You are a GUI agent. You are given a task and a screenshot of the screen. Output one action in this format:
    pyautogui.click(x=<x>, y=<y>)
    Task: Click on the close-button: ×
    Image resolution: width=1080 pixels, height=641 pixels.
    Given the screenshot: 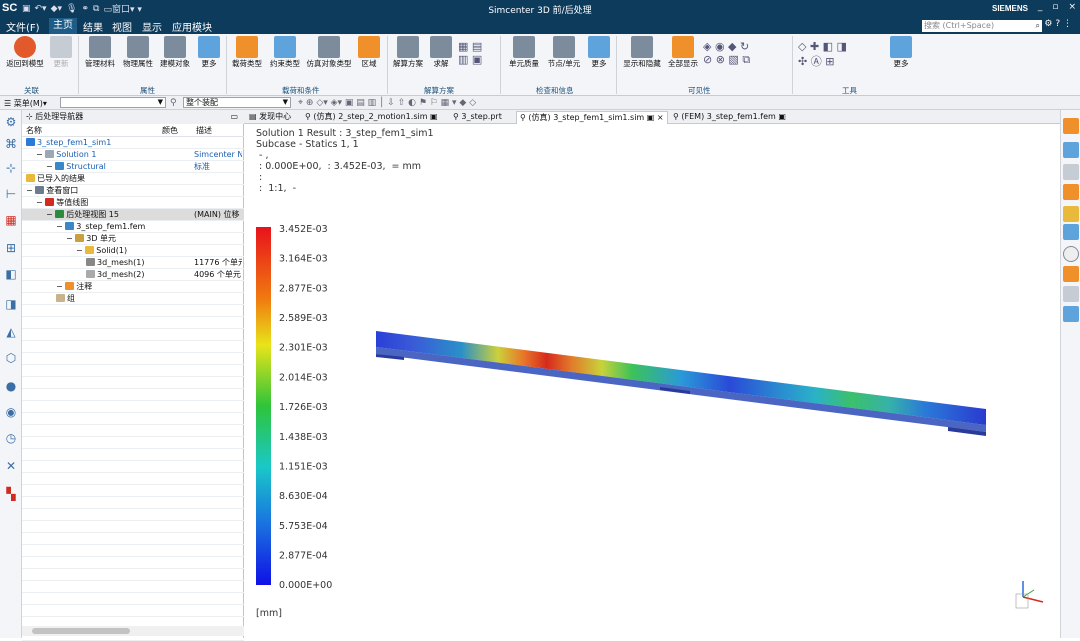 What is the action you would take?
    pyautogui.click(x=1072, y=7)
    